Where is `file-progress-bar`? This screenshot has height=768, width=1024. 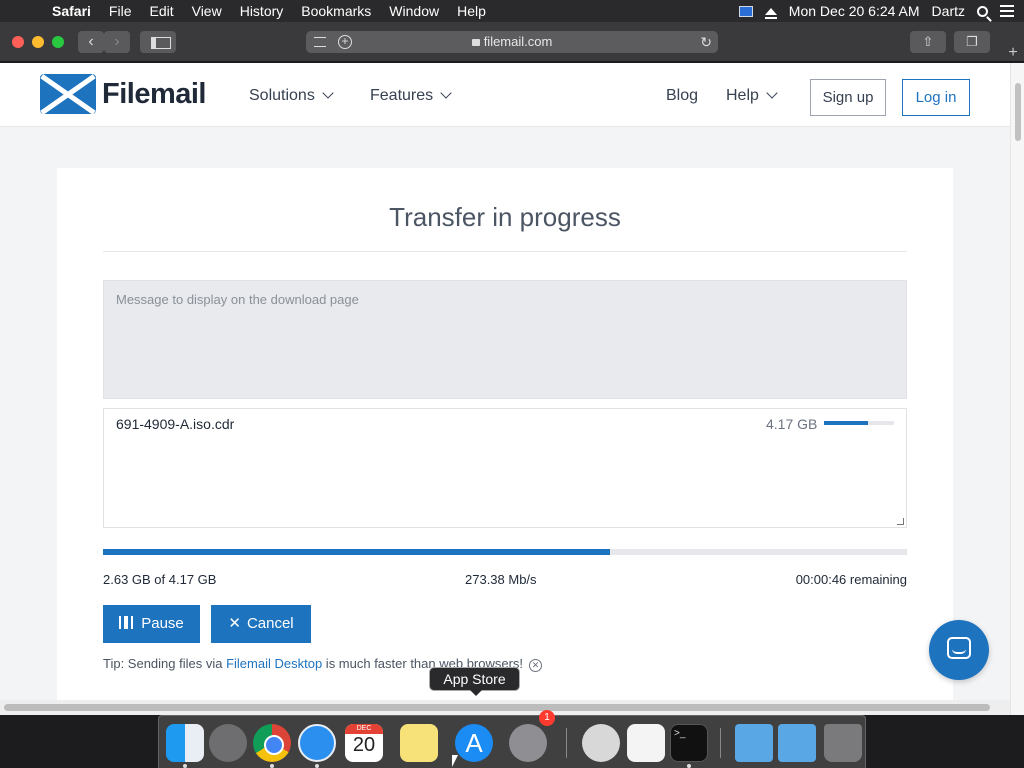 file-progress-bar is located at coordinates (859, 423).